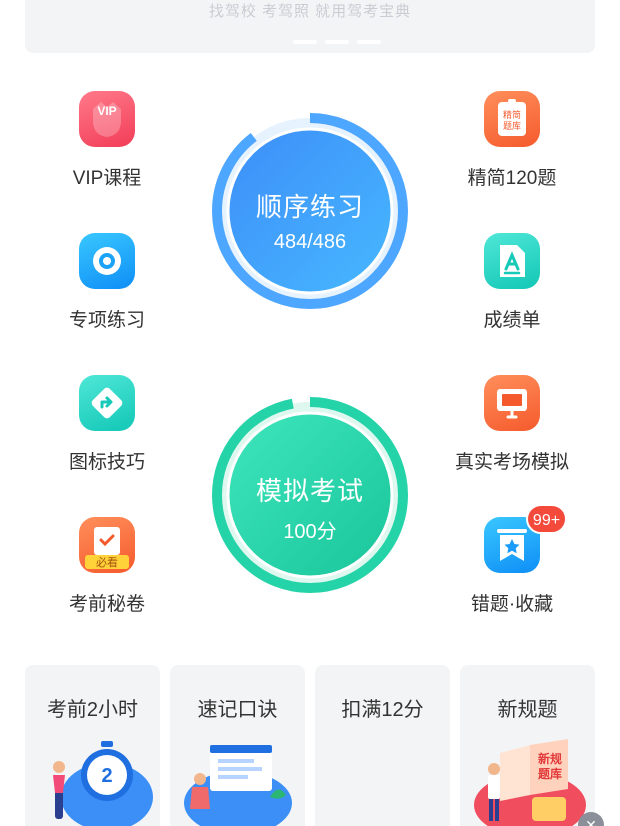 The height and width of the screenshot is (826, 620). I want to click on open-book-icon: 新规 题库, so click(530, 782).